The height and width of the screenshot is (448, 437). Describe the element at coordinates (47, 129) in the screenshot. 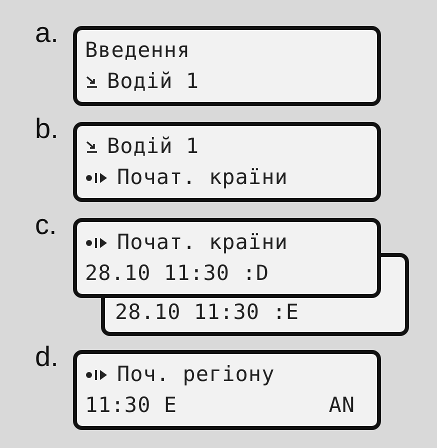

I see `step-label: b.` at that location.